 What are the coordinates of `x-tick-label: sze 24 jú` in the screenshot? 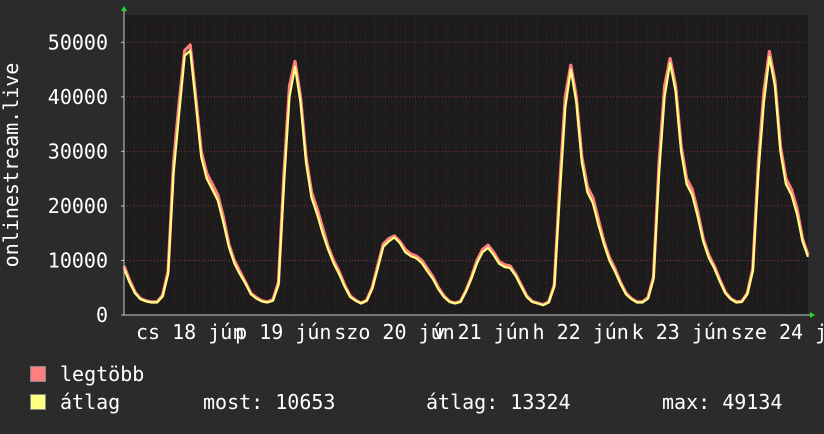 It's located at (777, 332).